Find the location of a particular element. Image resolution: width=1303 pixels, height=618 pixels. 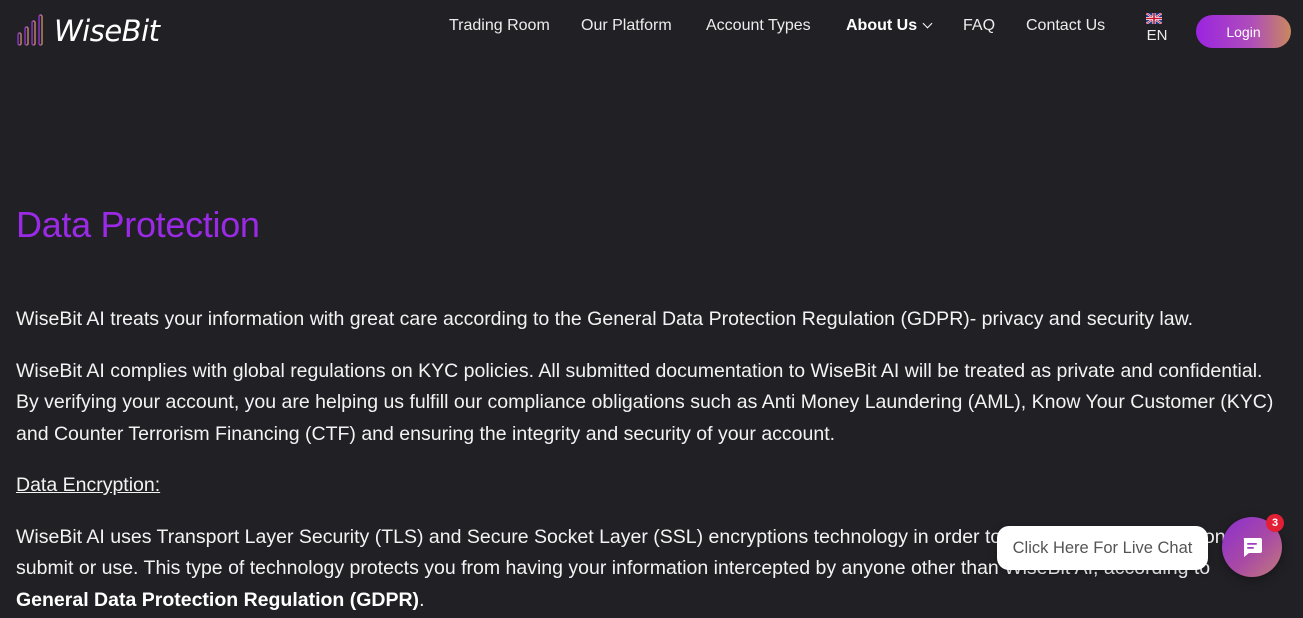

chat-icon is located at coordinates (1252, 547).